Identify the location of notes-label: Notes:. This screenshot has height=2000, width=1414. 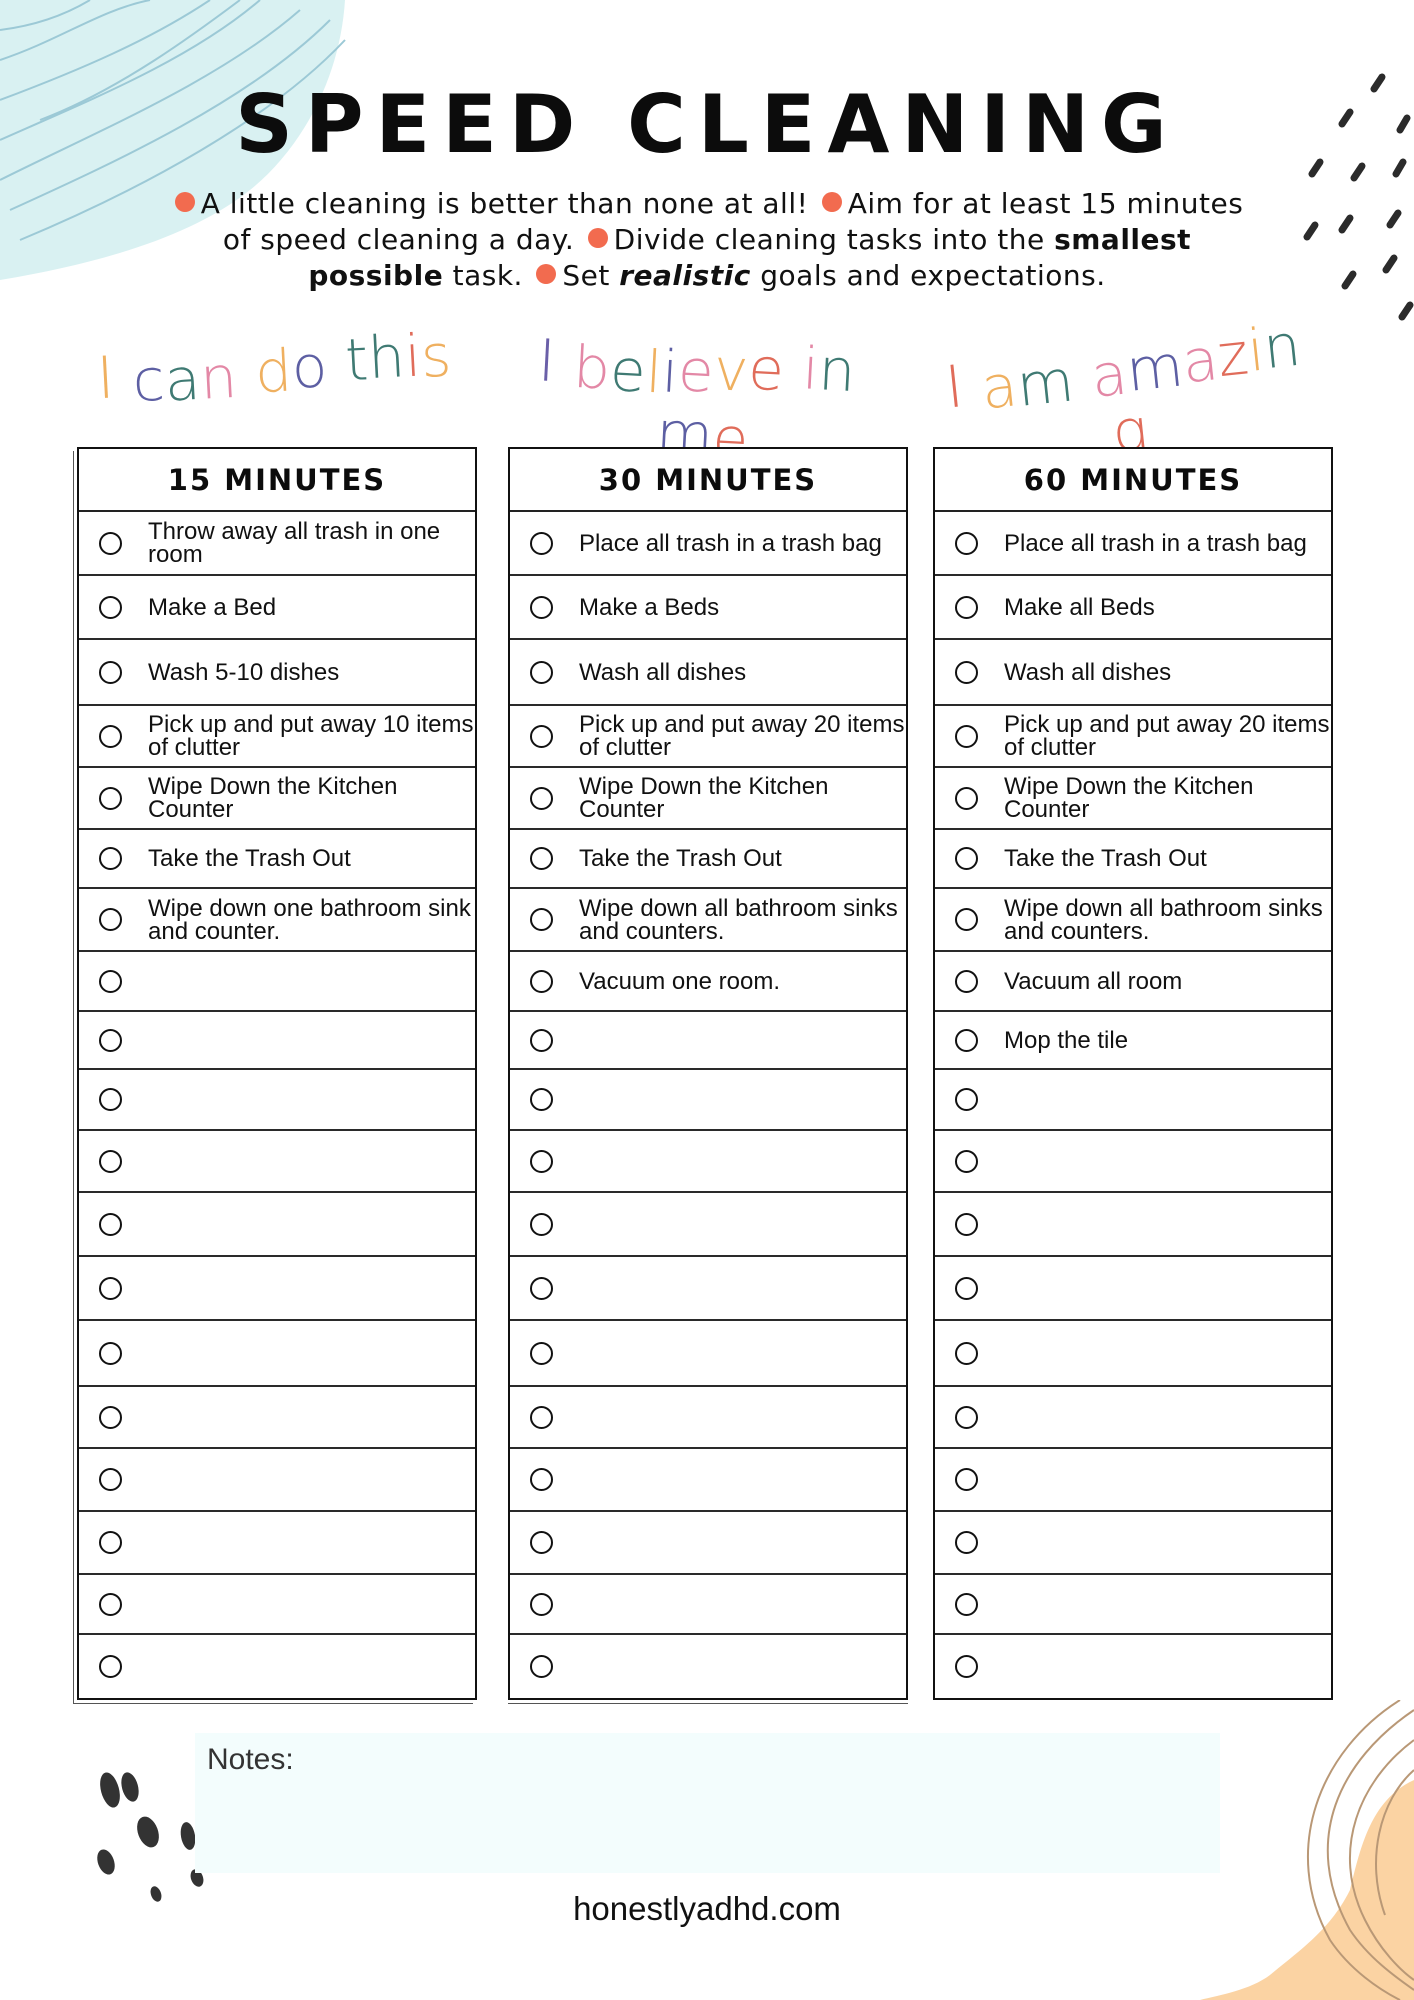
(250, 1759).